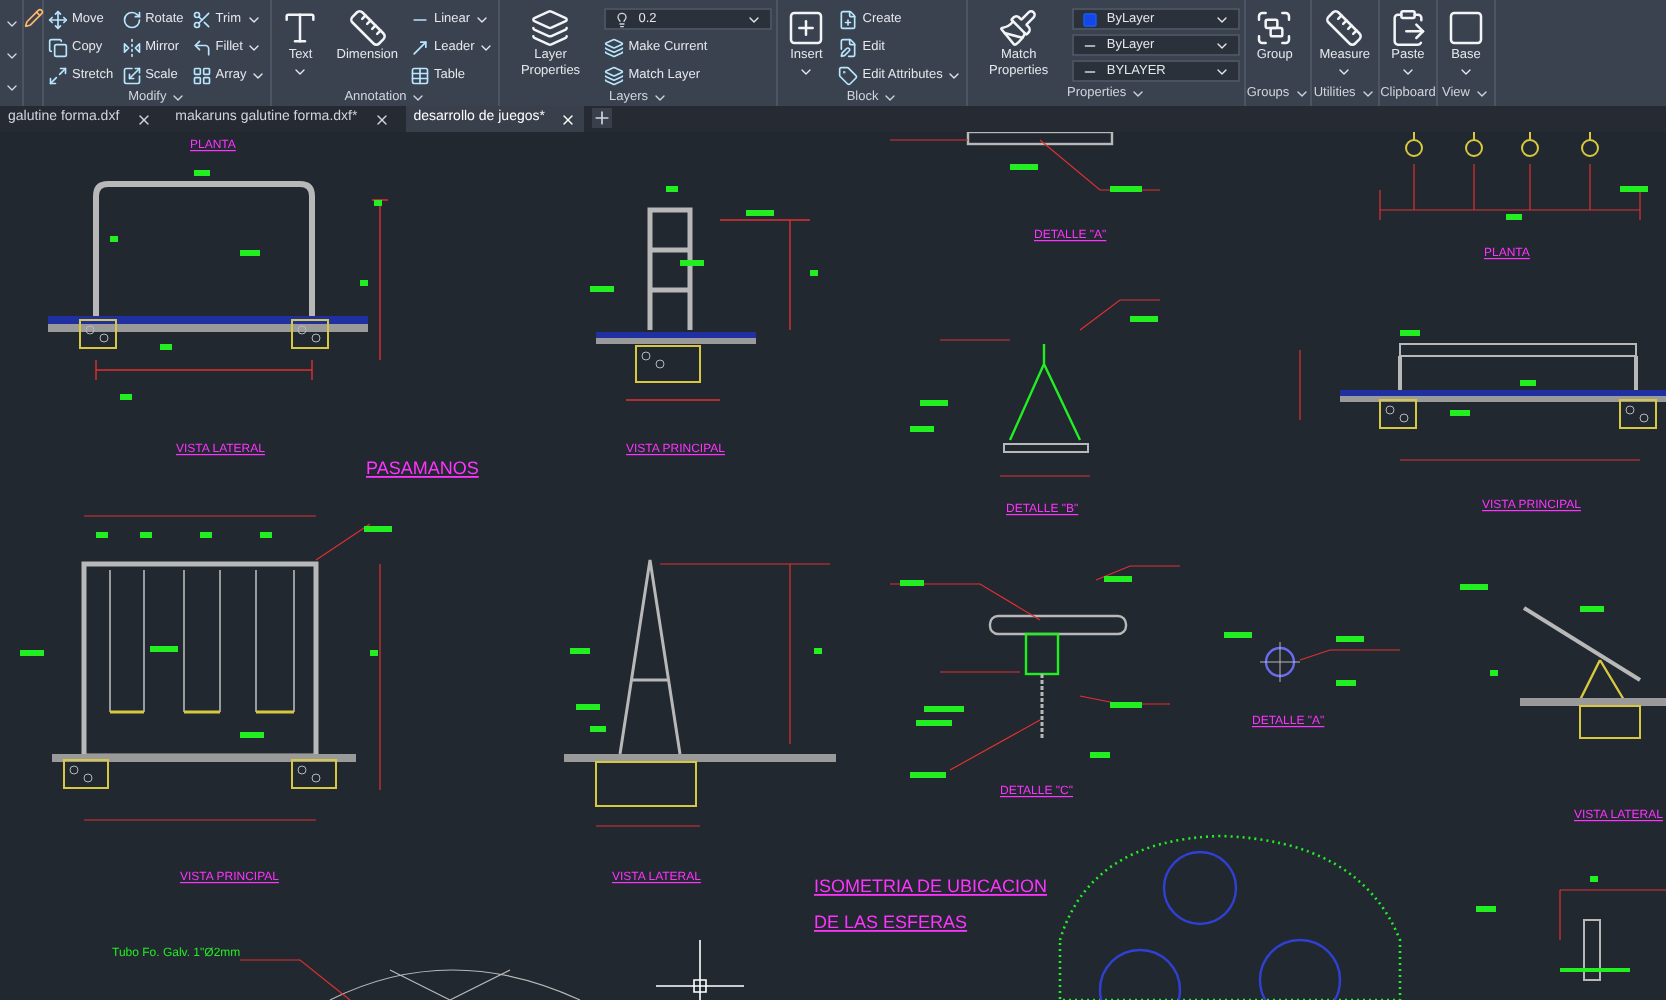  Describe the element at coordinates (58, 48) in the screenshot. I see `copy-icon` at that location.